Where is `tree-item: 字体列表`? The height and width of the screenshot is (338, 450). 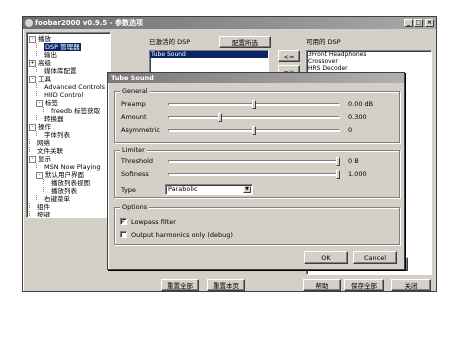 tree-item: 字体列表 is located at coordinates (53, 135).